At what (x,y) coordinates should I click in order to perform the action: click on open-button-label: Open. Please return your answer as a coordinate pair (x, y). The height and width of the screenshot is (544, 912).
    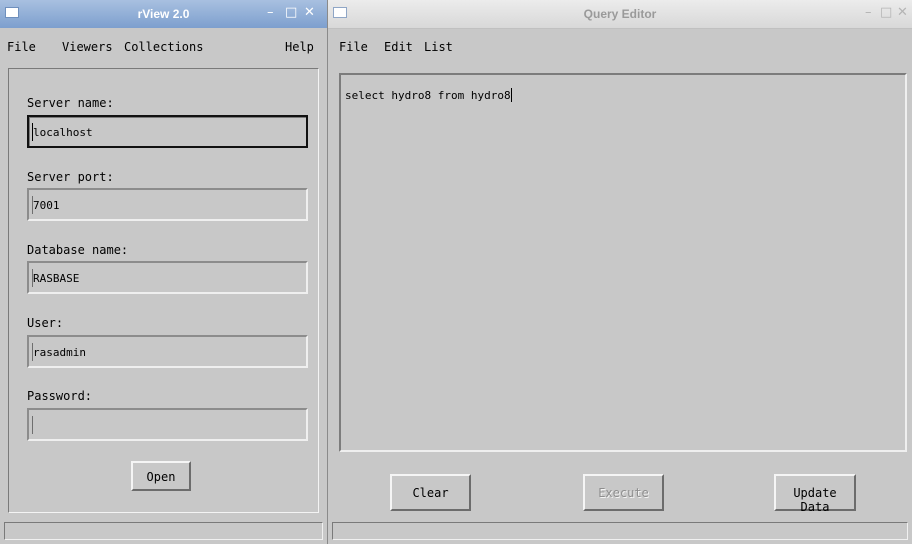
    Looking at the image, I should click on (161, 477).